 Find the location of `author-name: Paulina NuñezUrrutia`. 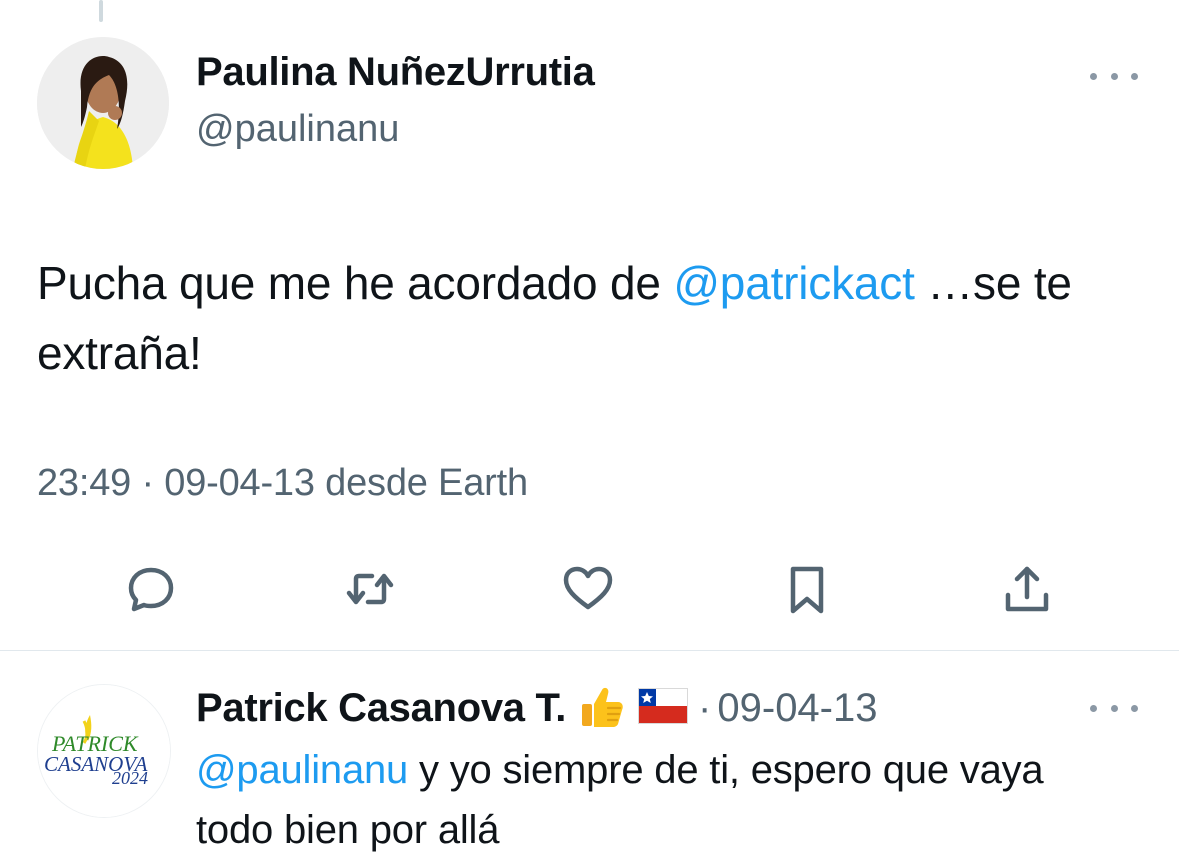

author-name: Paulina NuñezUrrutia is located at coordinates (395, 72).